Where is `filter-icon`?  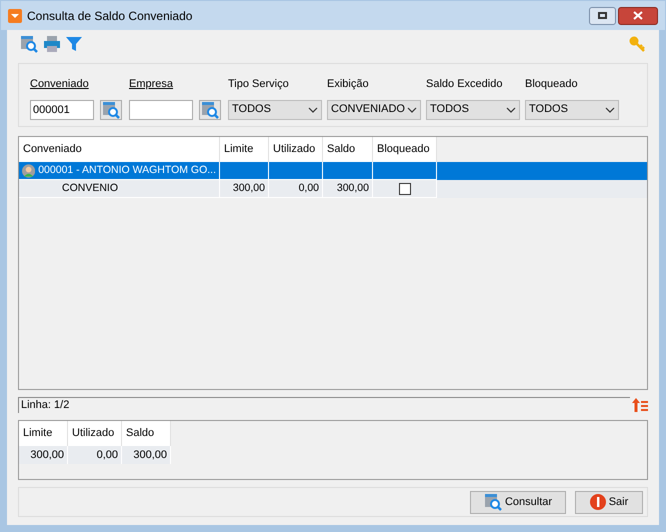 filter-icon is located at coordinates (74, 44).